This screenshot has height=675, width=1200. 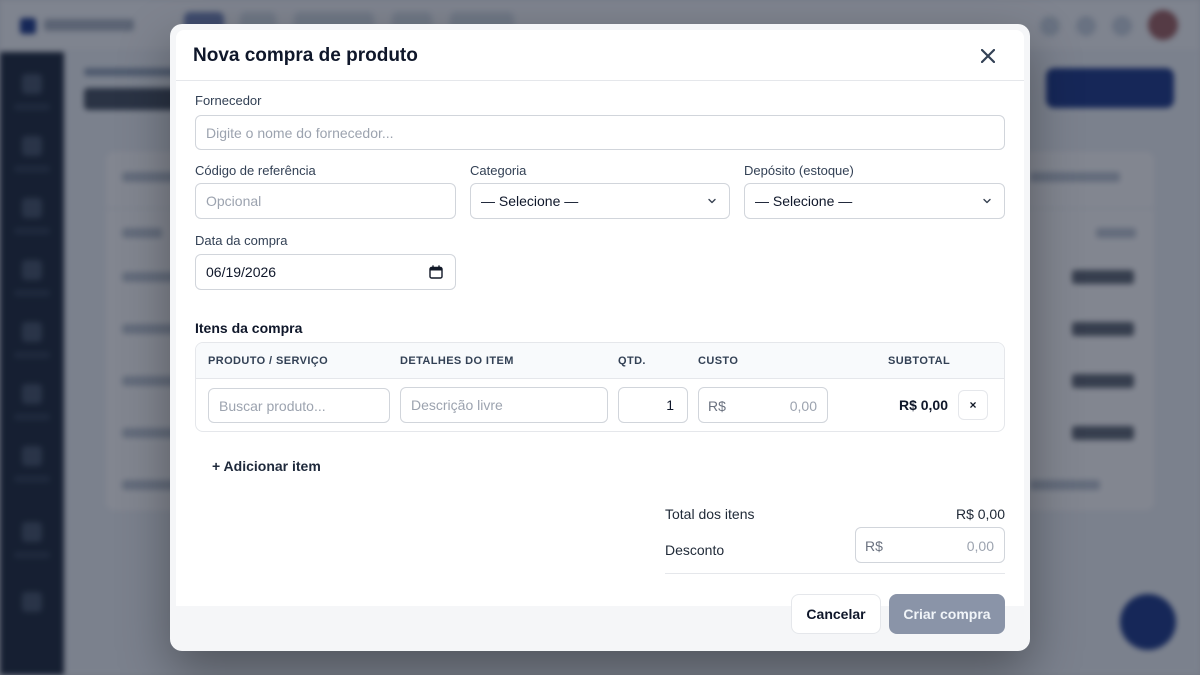 I want to click on discount-label: Desconto, so click(x=695, y=550).